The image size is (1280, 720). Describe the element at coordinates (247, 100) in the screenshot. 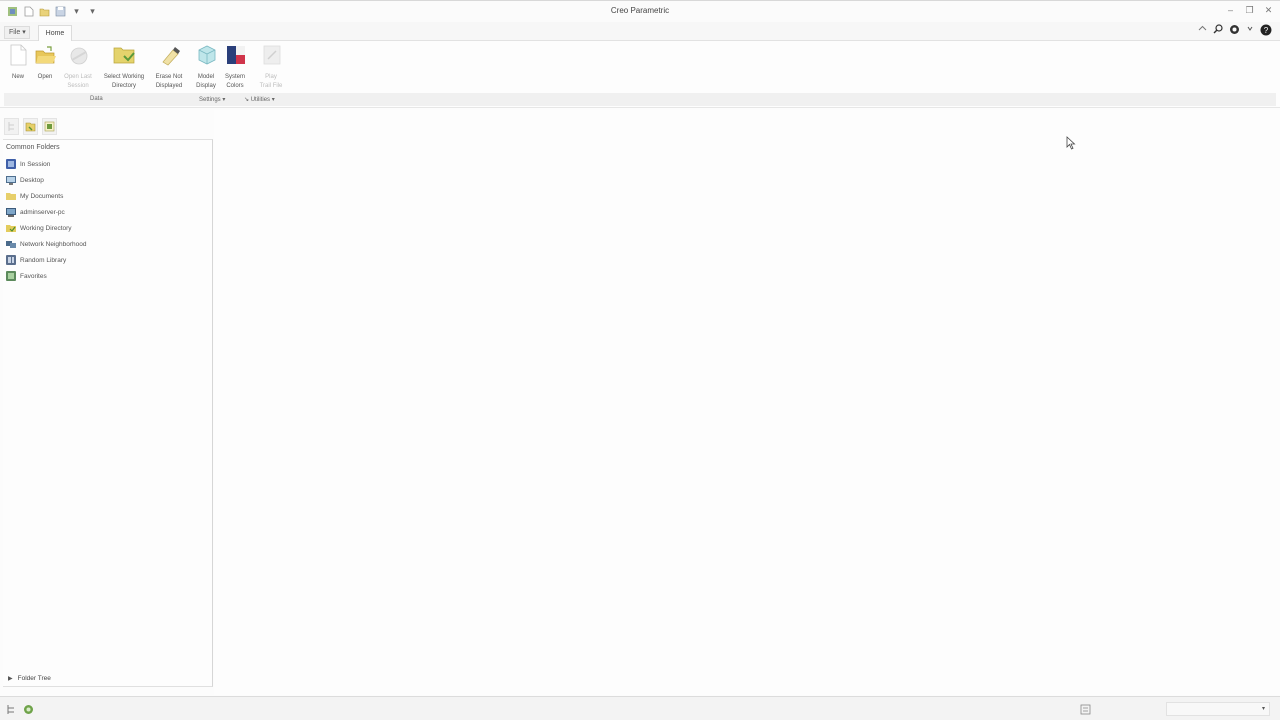

I see `utilities-checkbox-icon: ↘` at that location.